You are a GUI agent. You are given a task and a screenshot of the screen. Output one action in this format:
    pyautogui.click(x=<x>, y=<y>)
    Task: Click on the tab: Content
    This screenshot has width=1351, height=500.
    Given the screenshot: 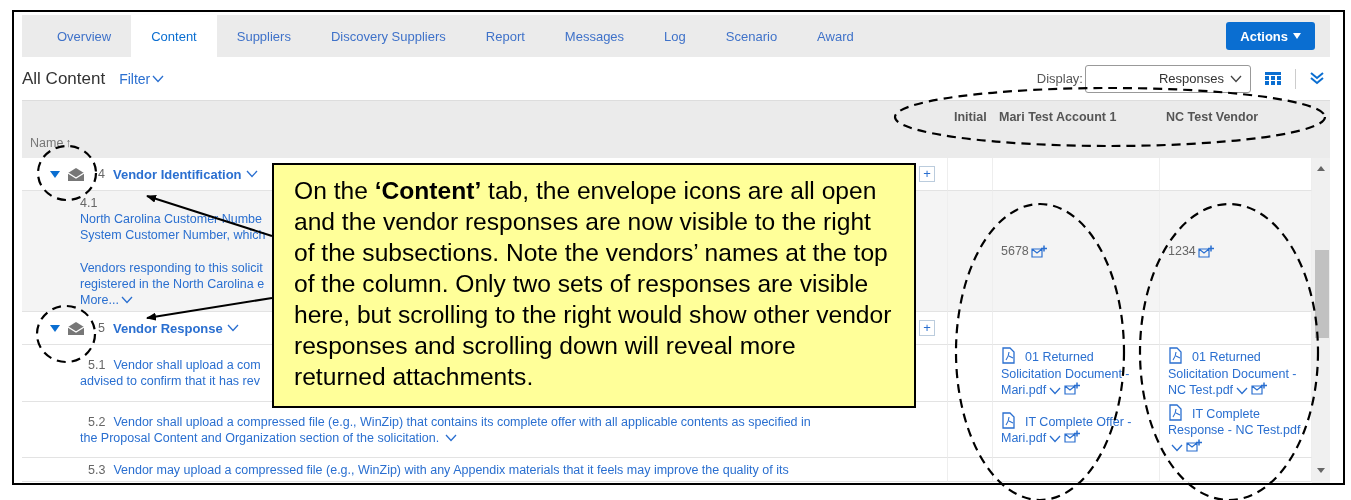 What is the action you would take?
    pyautogui.click(x=174, y=36)
    